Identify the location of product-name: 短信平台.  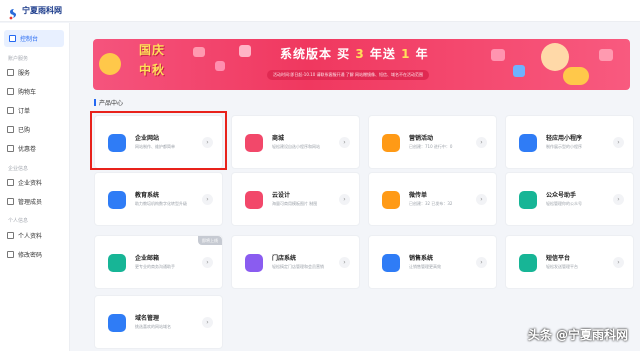
(558, 258).